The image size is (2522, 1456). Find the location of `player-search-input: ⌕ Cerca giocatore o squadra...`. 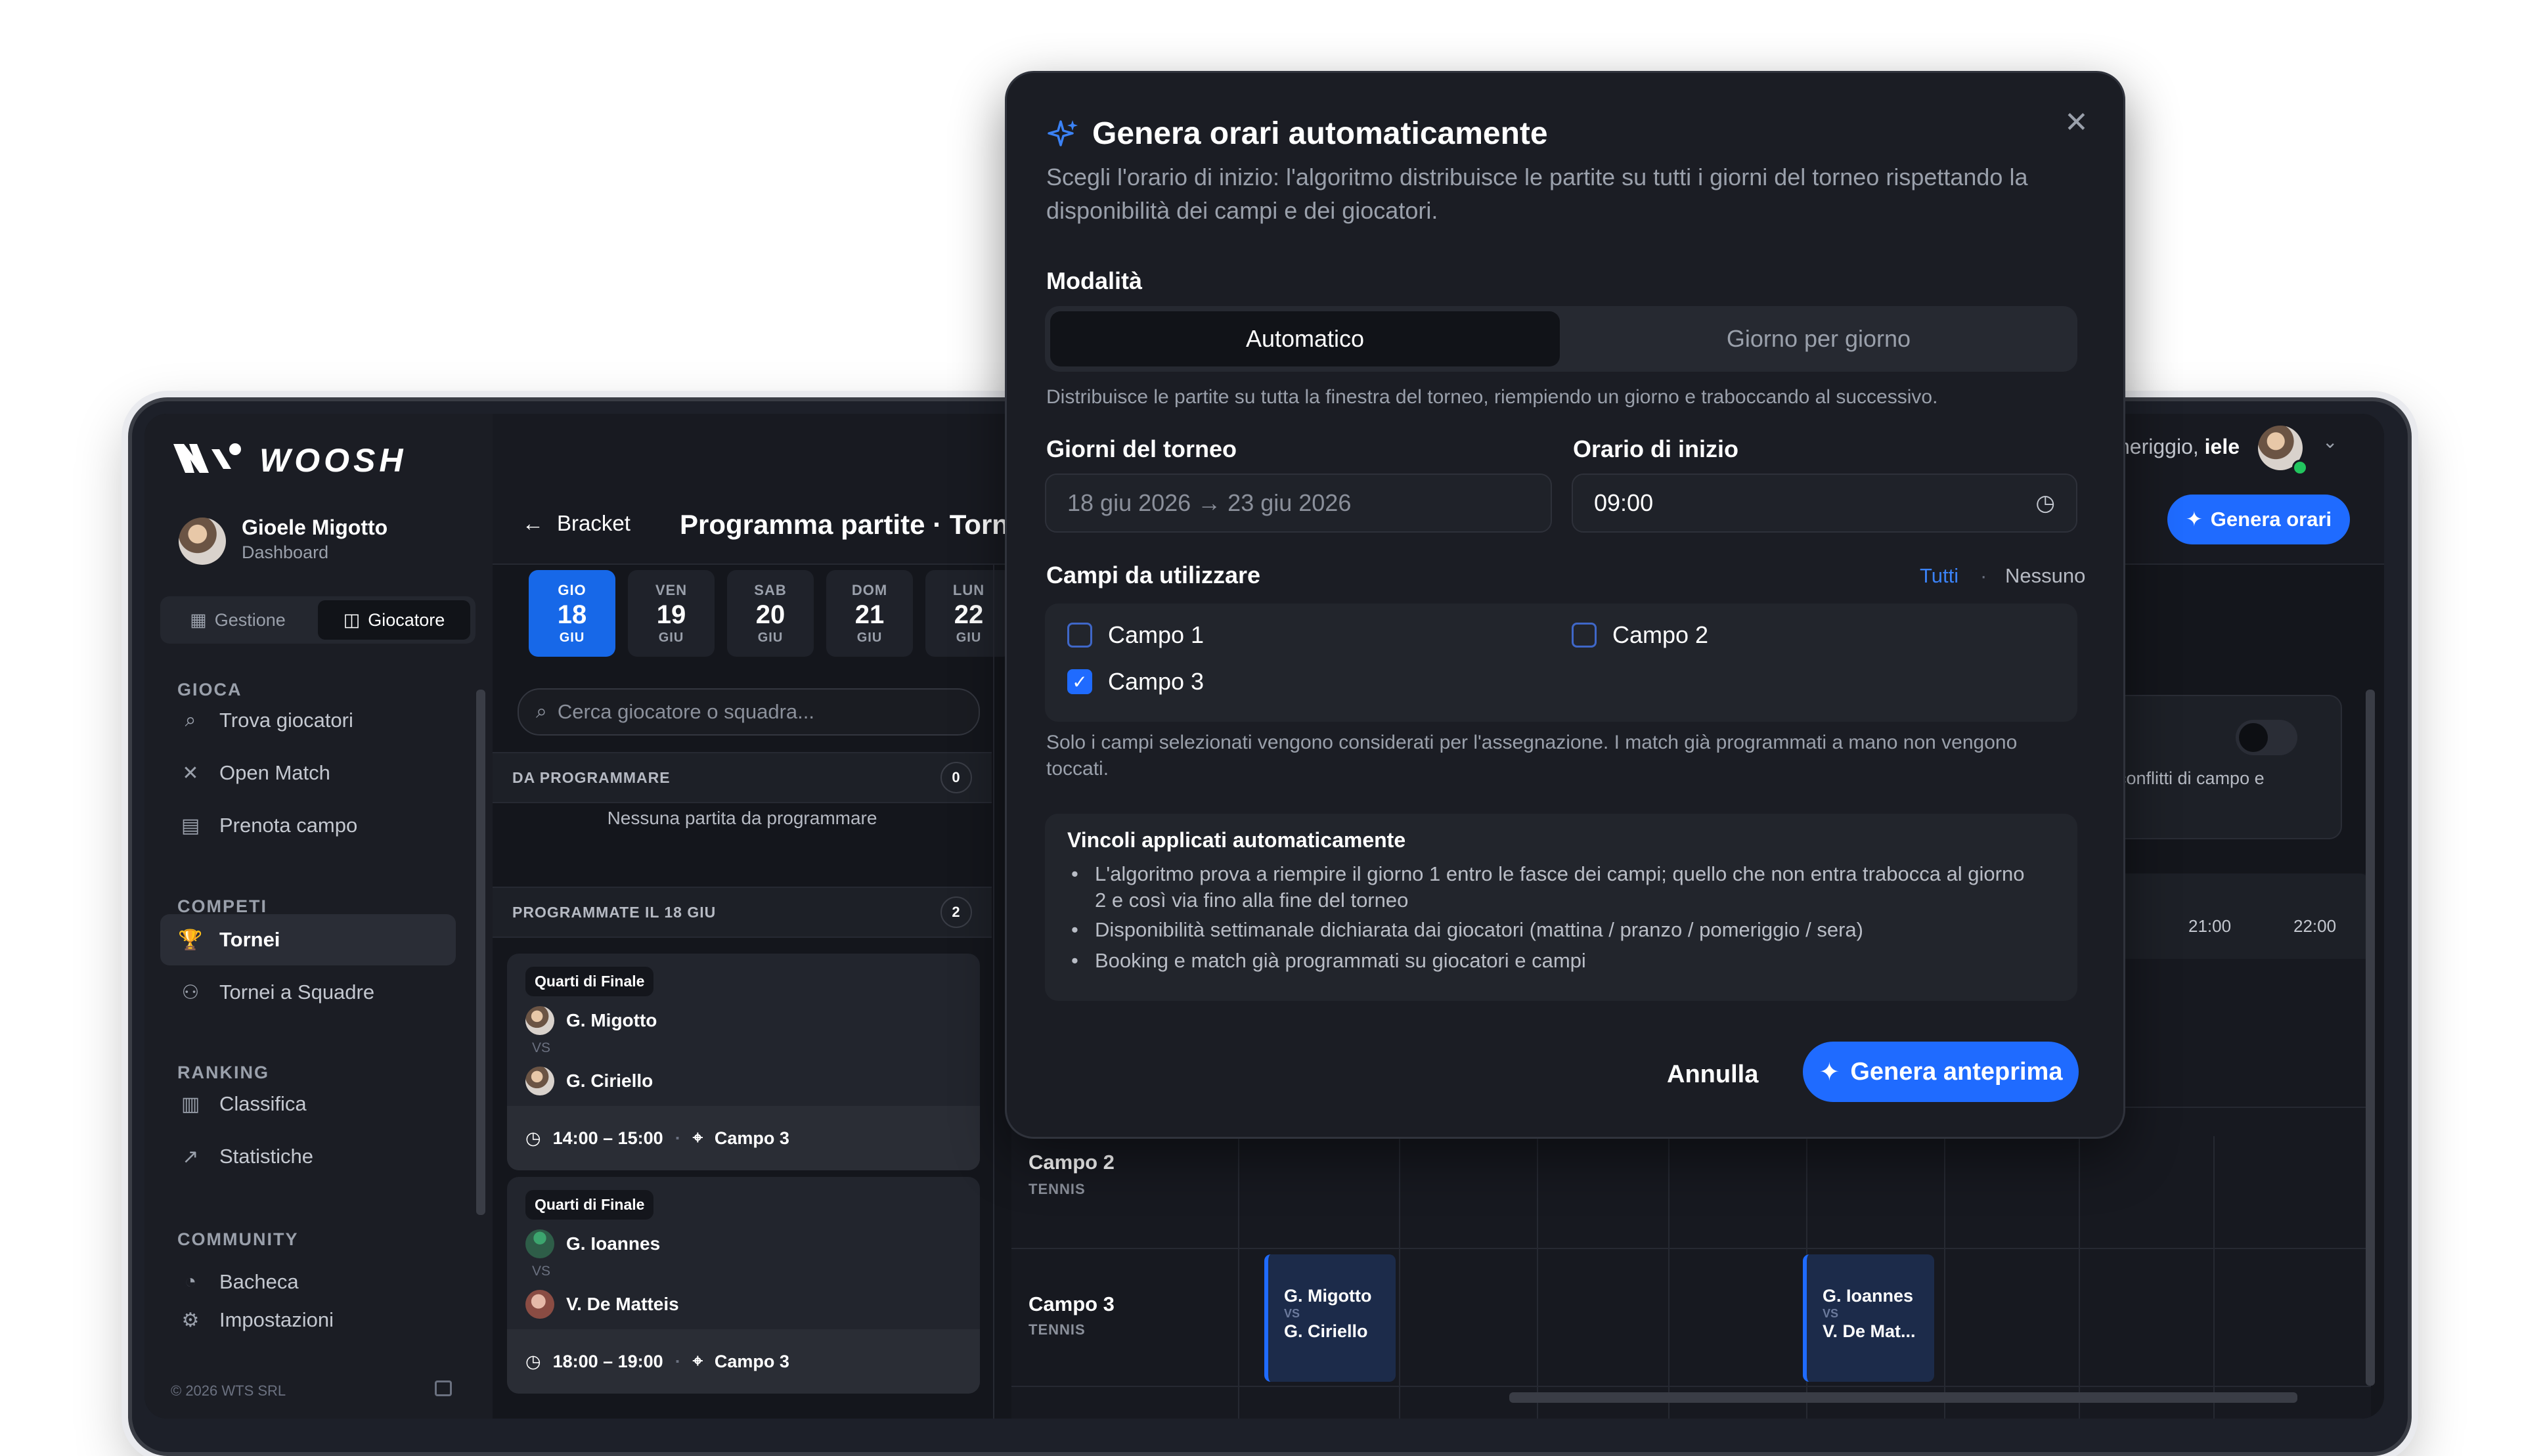

player-search-input: ⌕ Cerca giocatore o squadra... is located at coordinates (749, 712).